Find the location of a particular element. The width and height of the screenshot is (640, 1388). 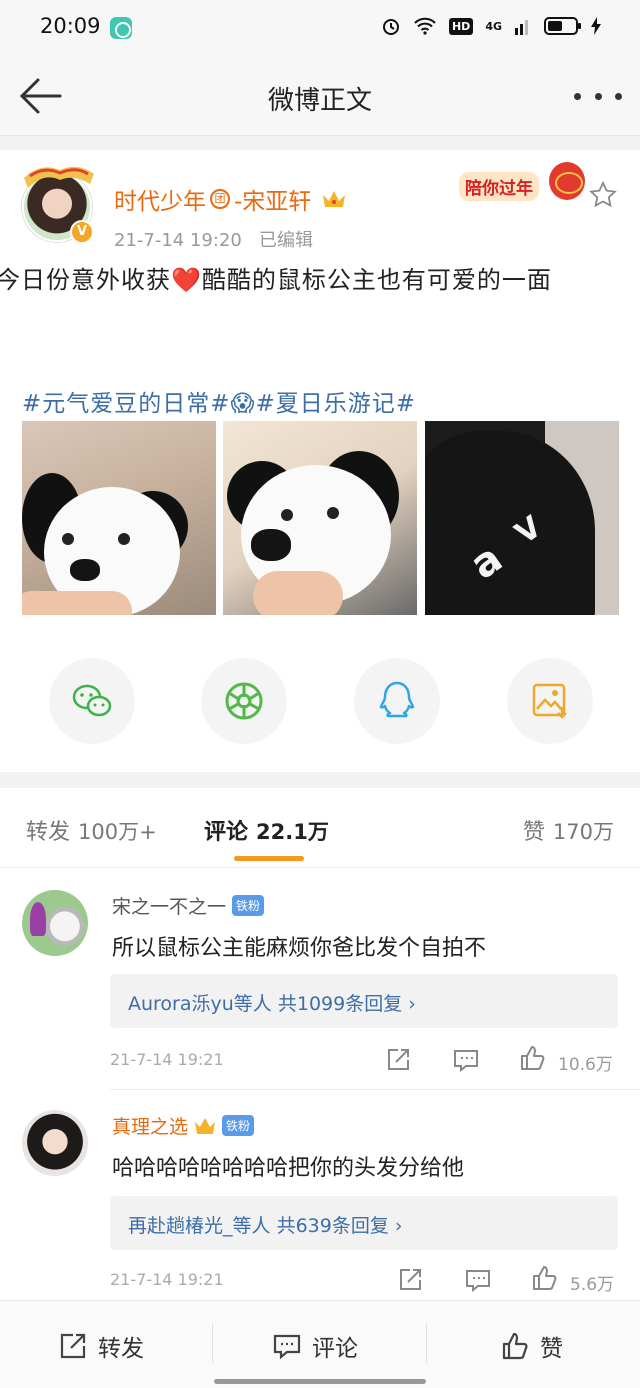

section-gap is located at coordinates (320, 780).